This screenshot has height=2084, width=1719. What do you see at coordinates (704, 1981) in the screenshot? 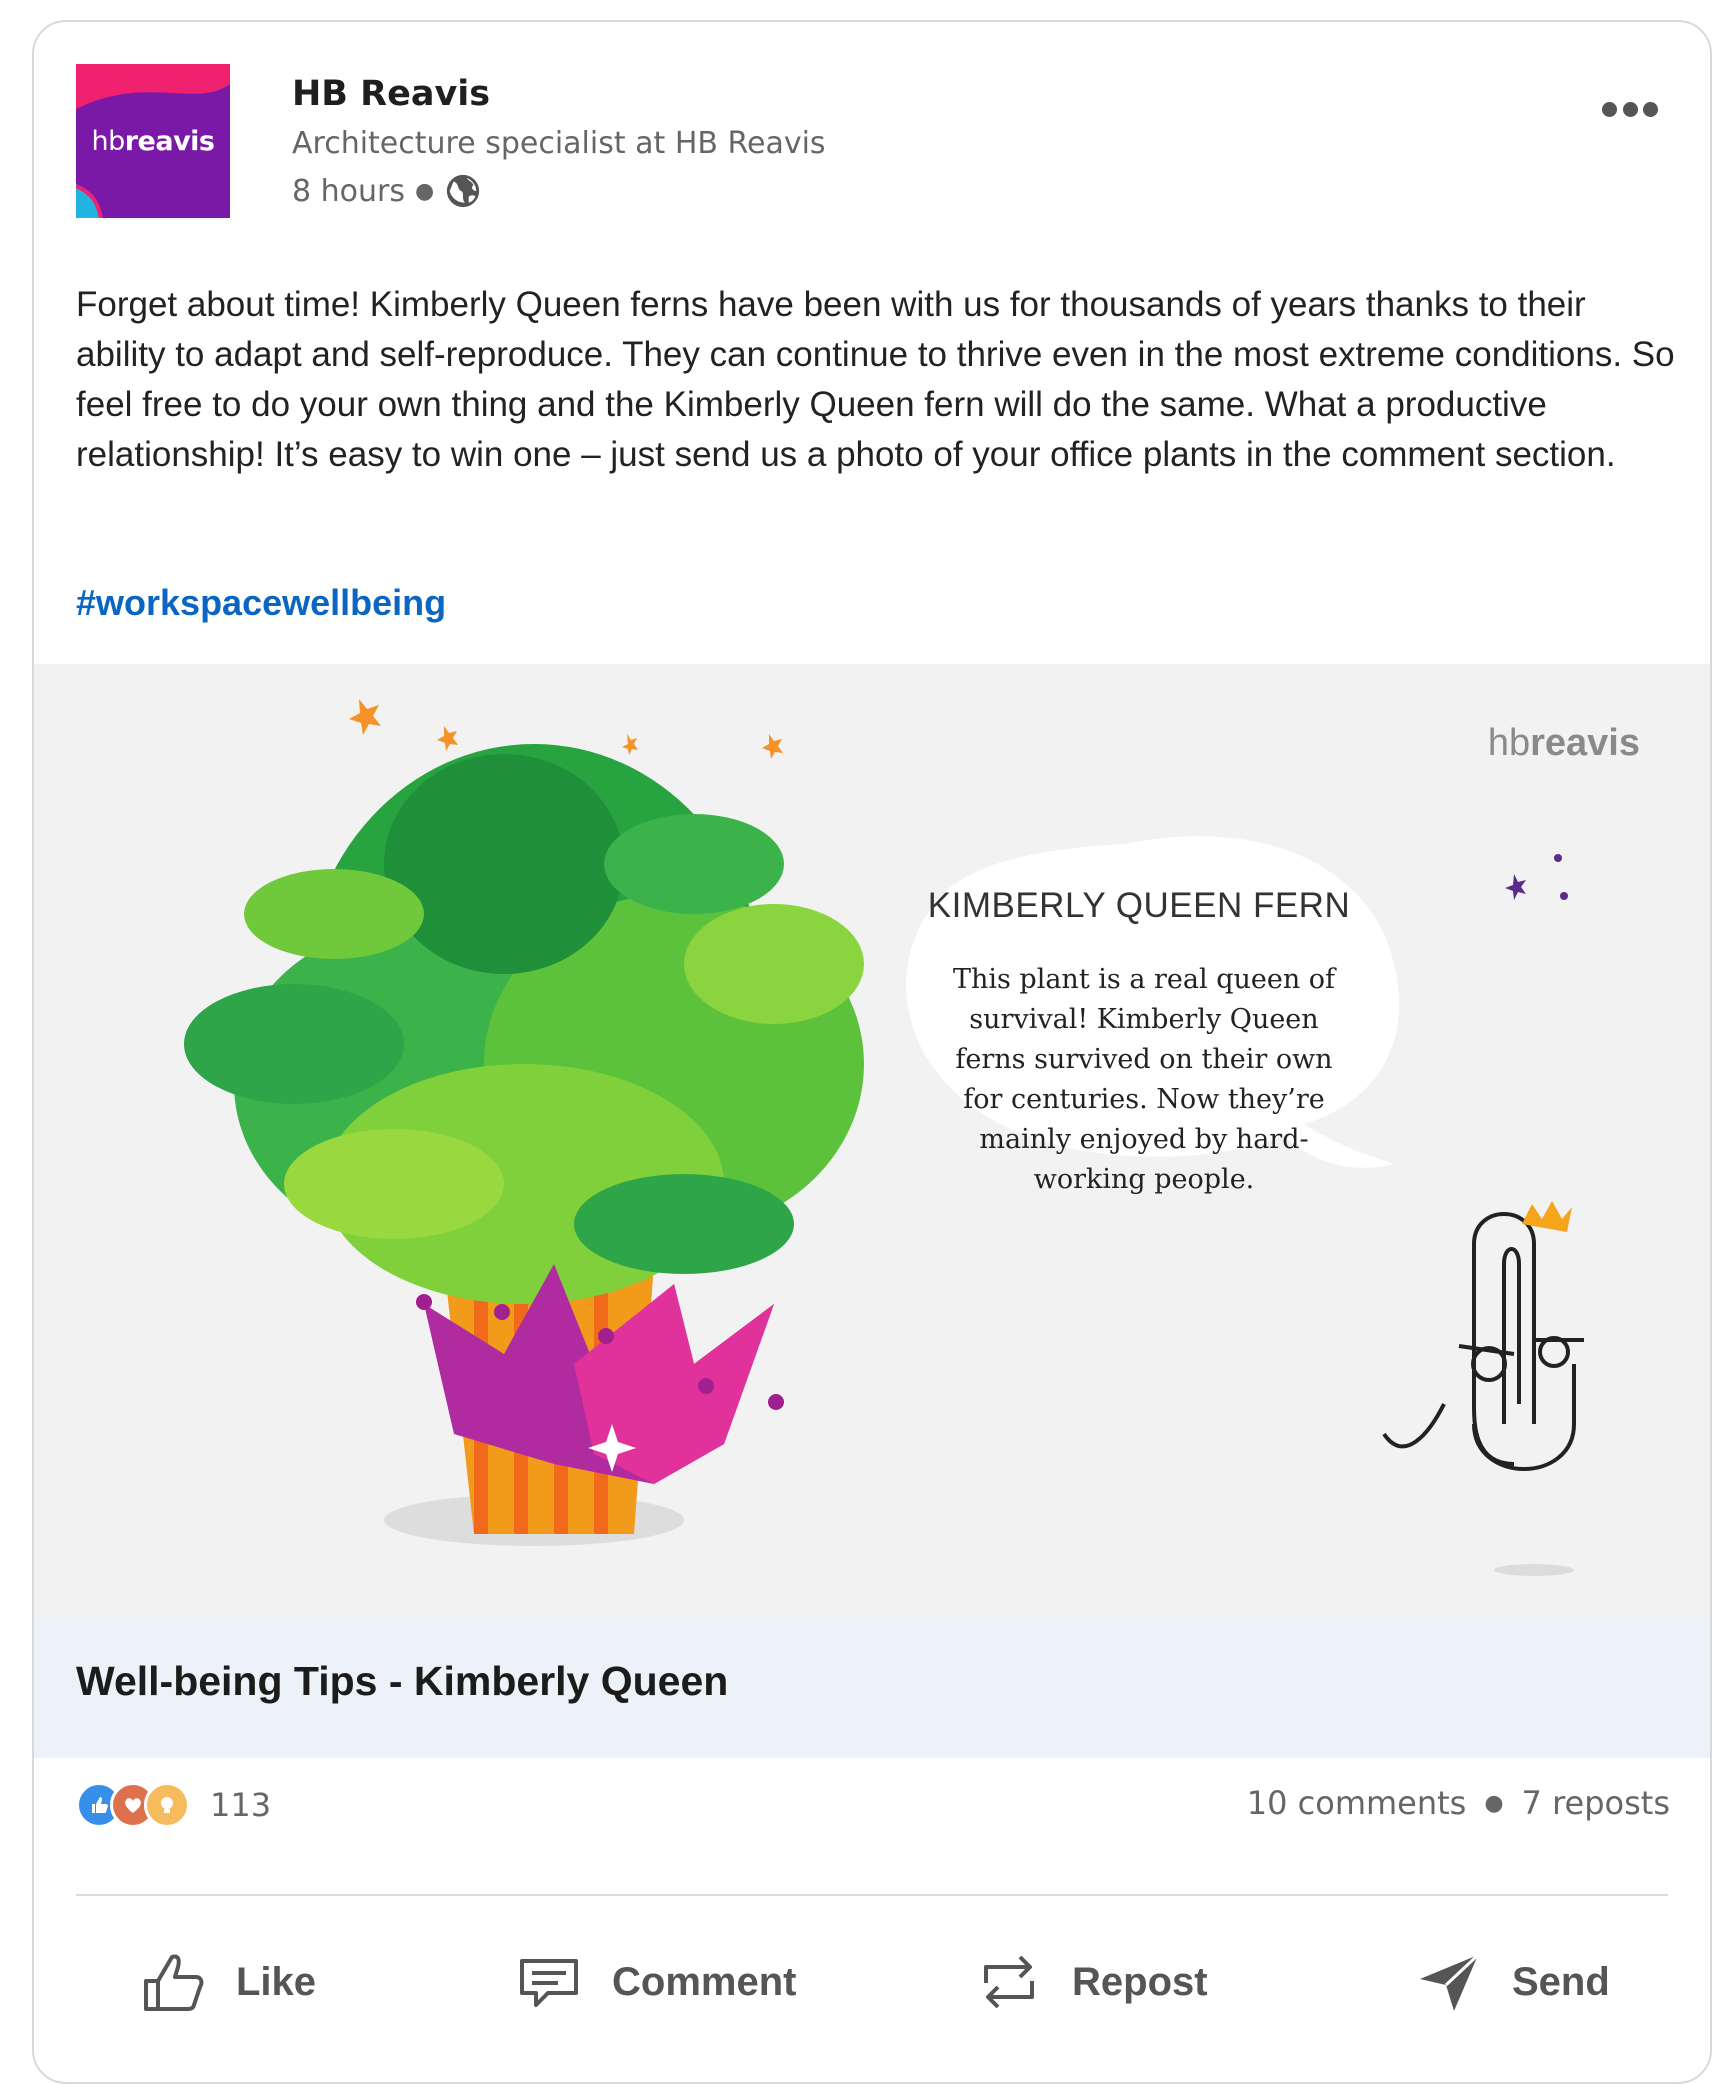
I see `comment-label: Comment` at bounding box center [704, 1981].